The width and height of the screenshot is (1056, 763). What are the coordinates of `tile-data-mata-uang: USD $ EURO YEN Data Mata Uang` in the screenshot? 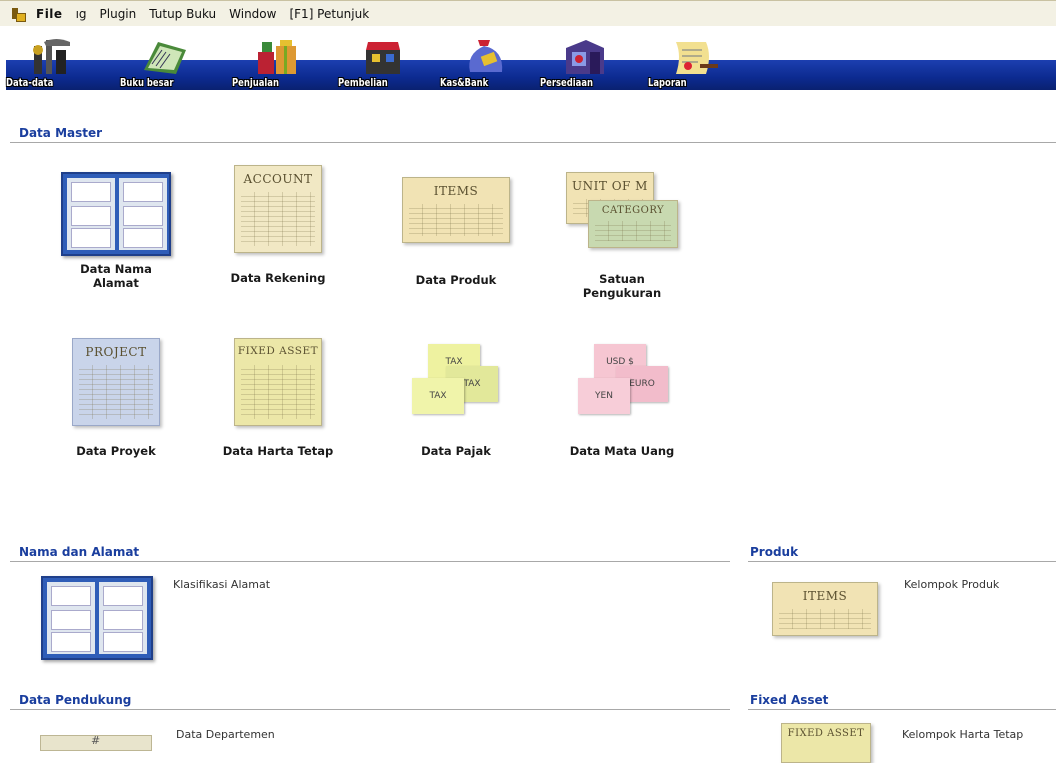 It's located at (622, 401).